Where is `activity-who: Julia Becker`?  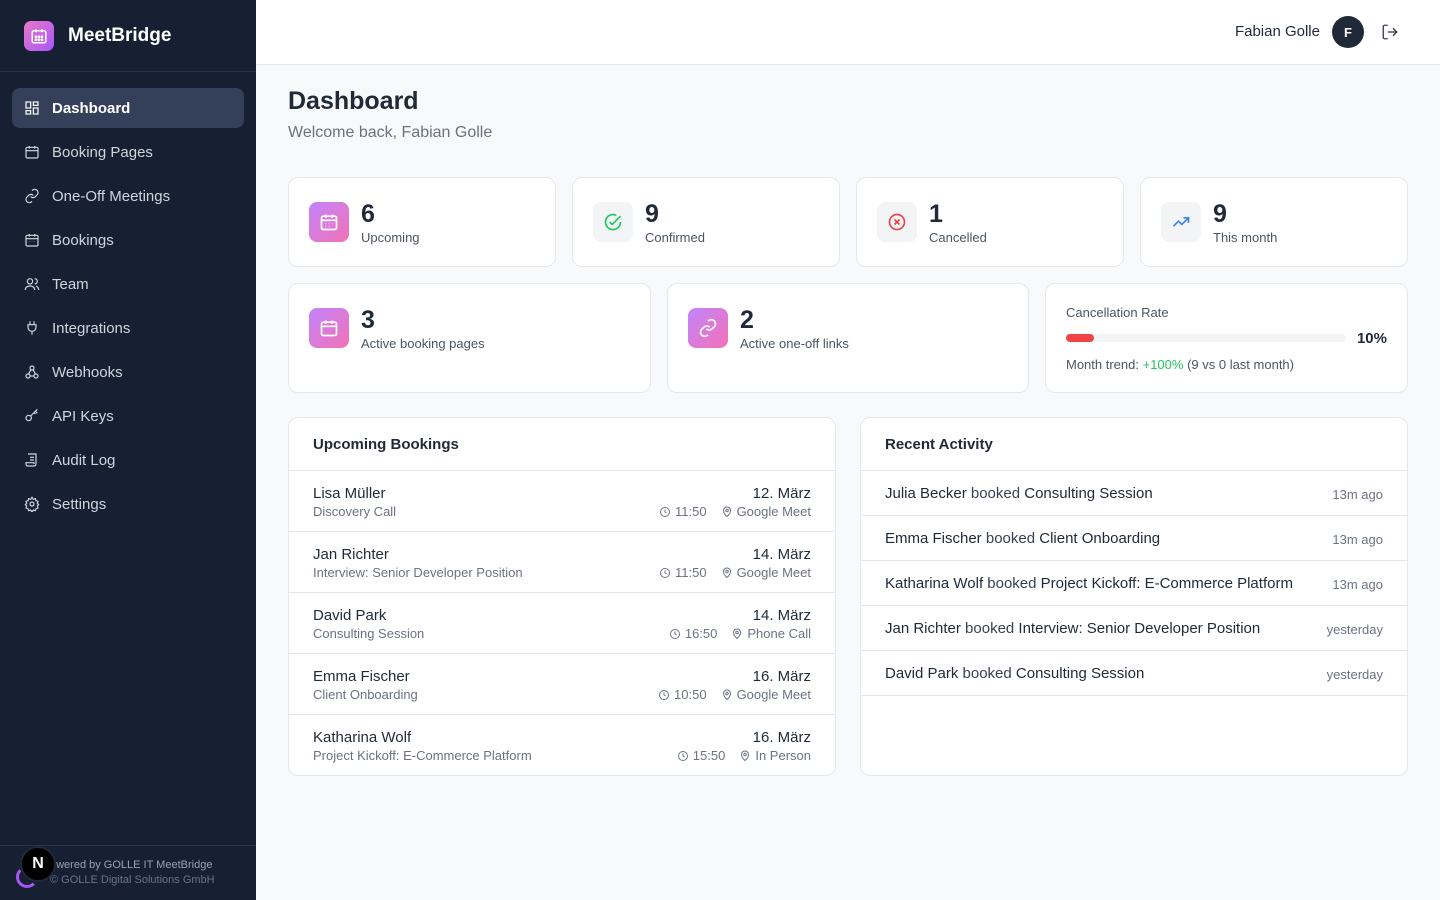 activity-who: Julia Becker is located at coordinates (926, 493).